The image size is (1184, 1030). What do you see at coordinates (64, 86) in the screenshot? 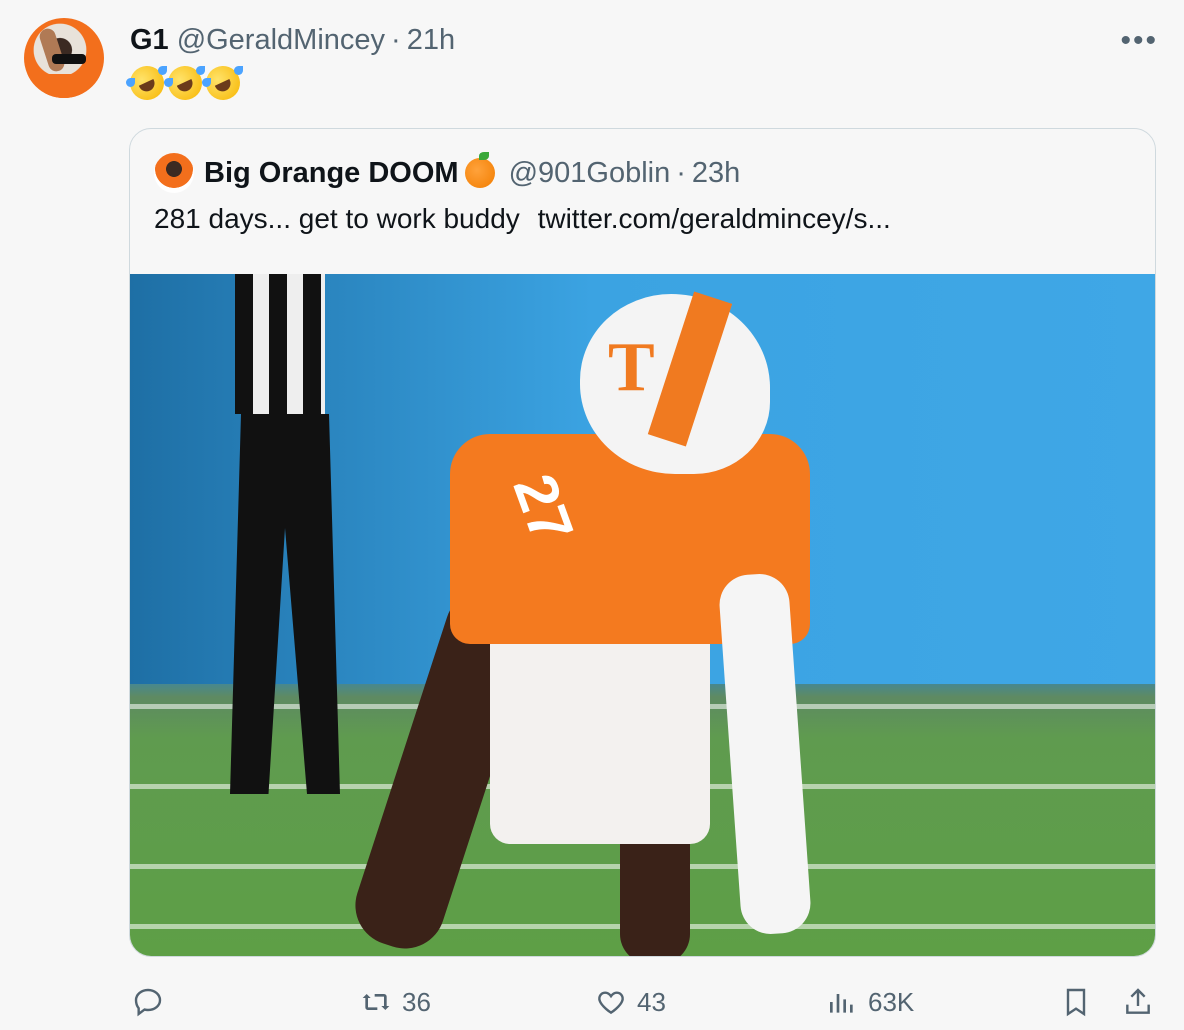
I see `avatar-shirt` at bounding box center [64, 86].